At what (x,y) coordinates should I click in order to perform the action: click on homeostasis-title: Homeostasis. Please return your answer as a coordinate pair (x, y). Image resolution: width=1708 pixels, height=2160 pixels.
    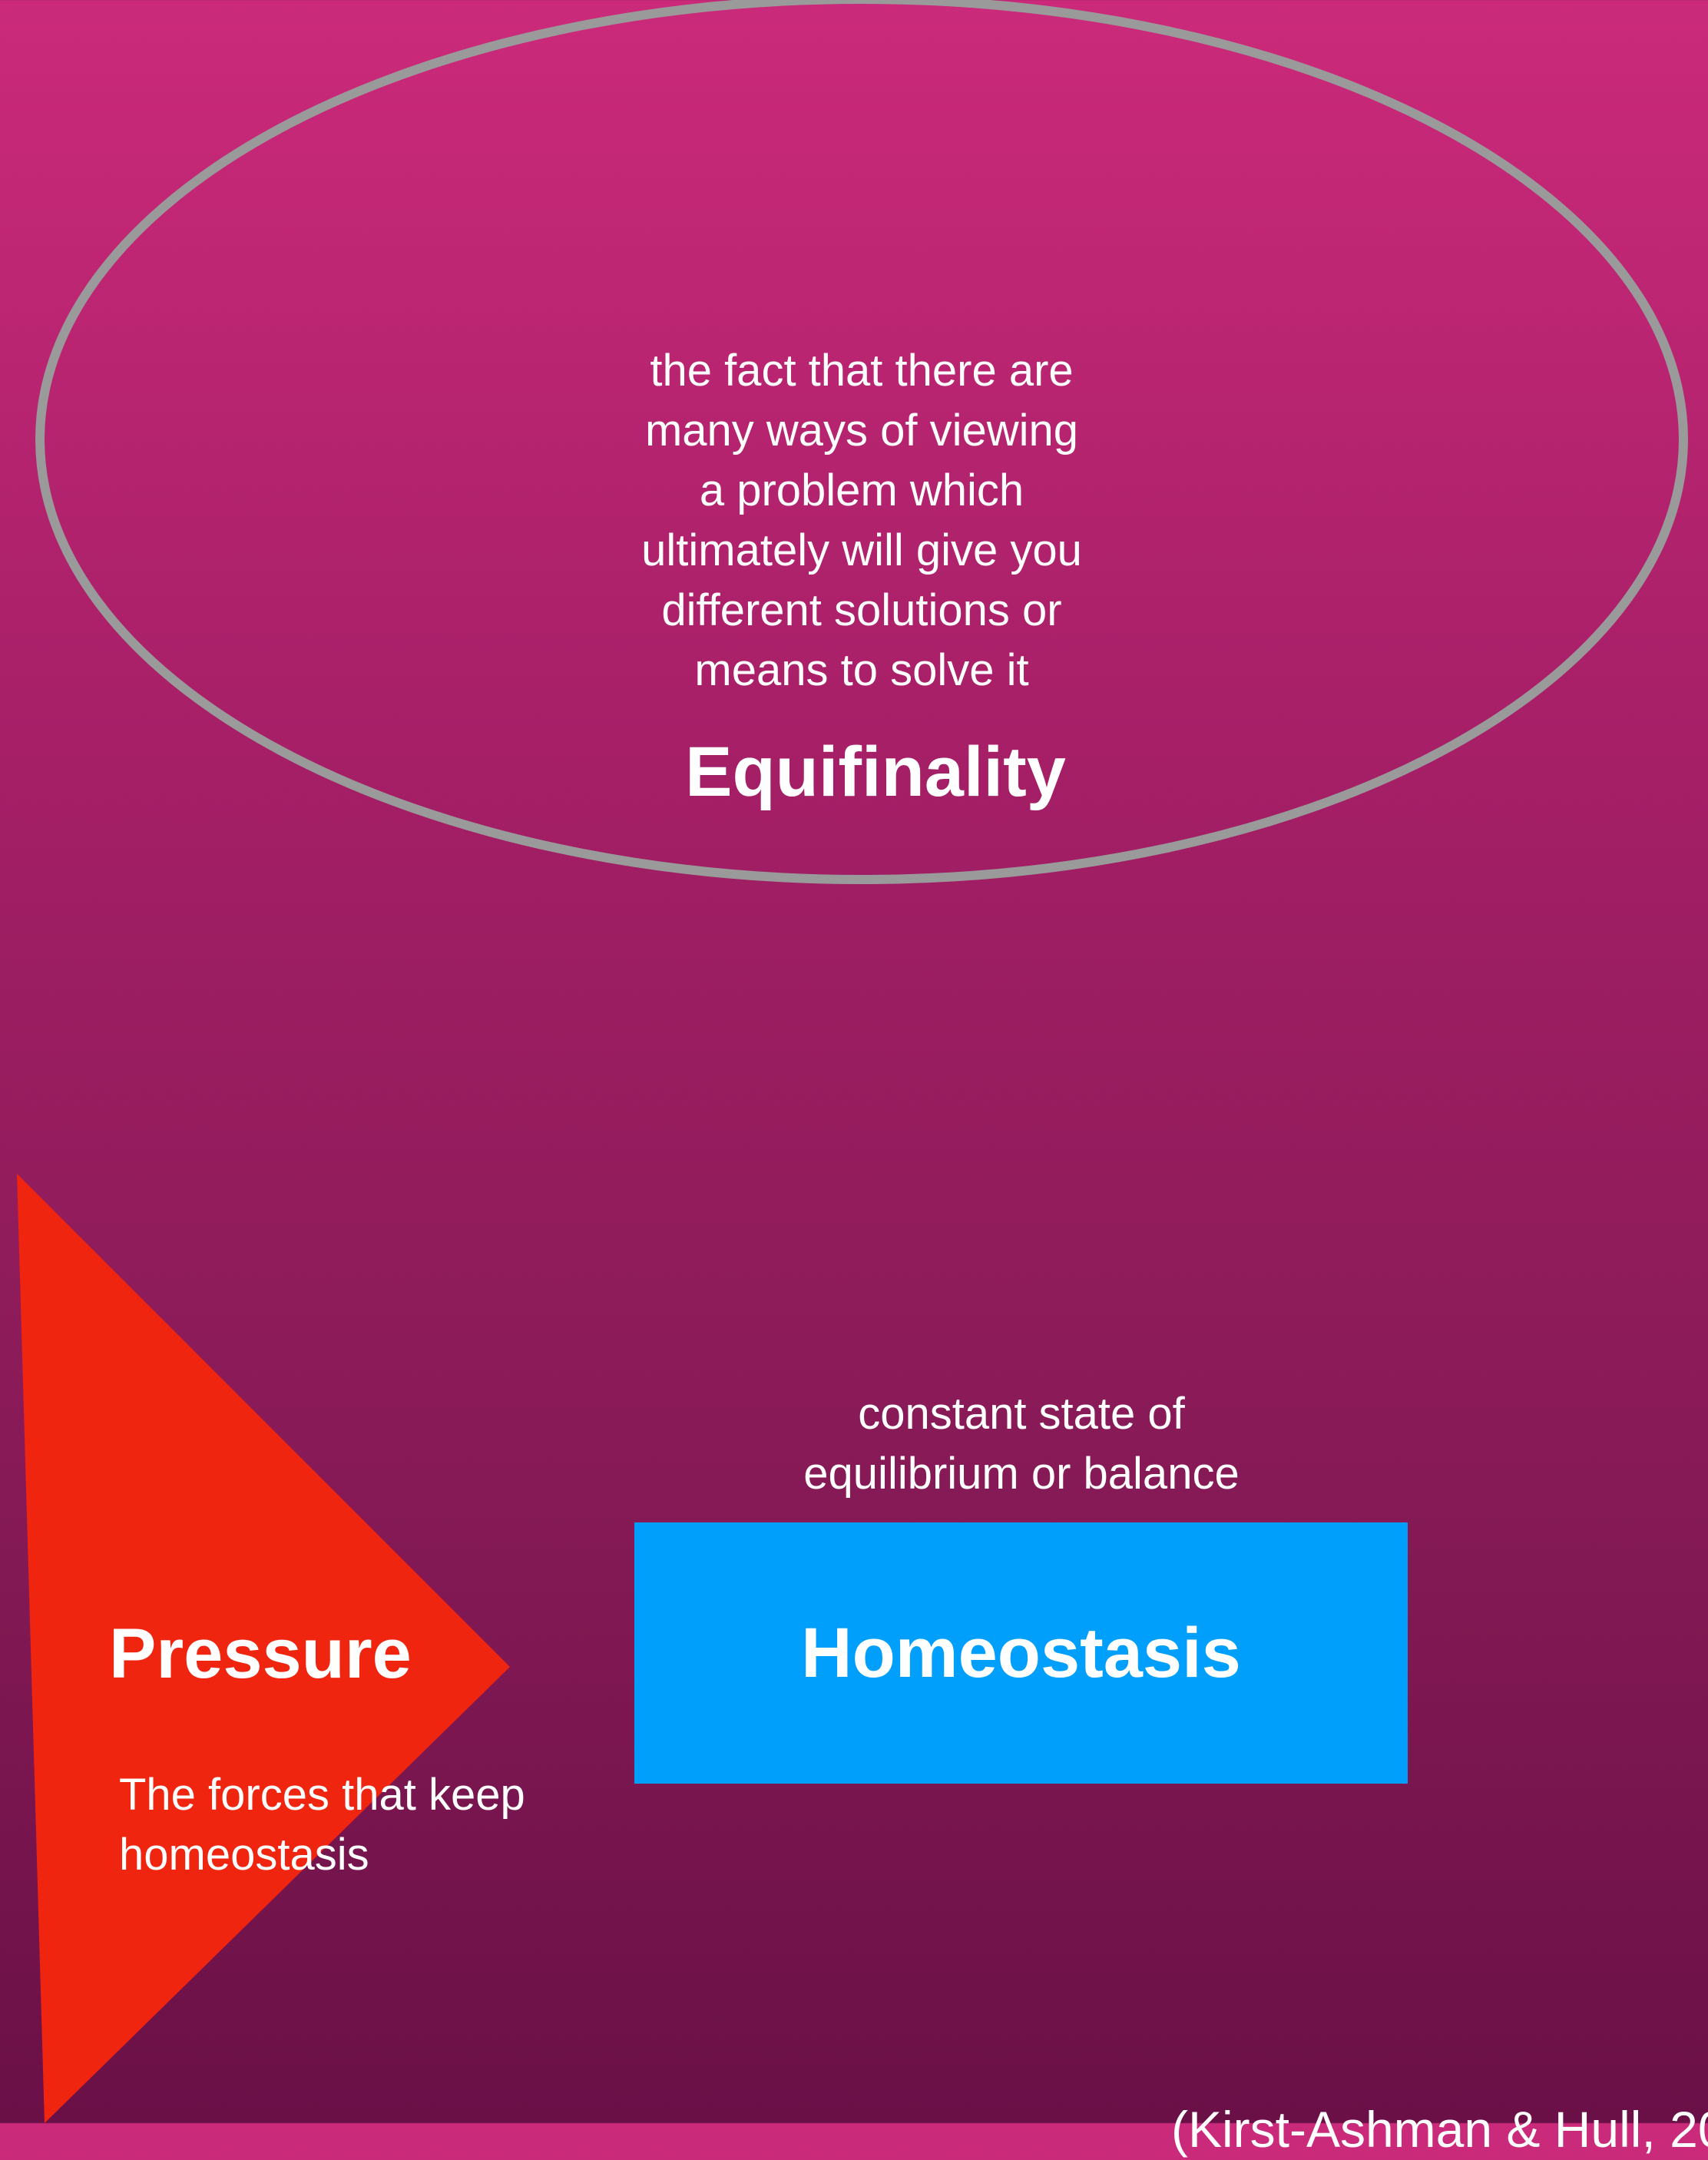
    Looking at the image, I should click on (1021, 1652).